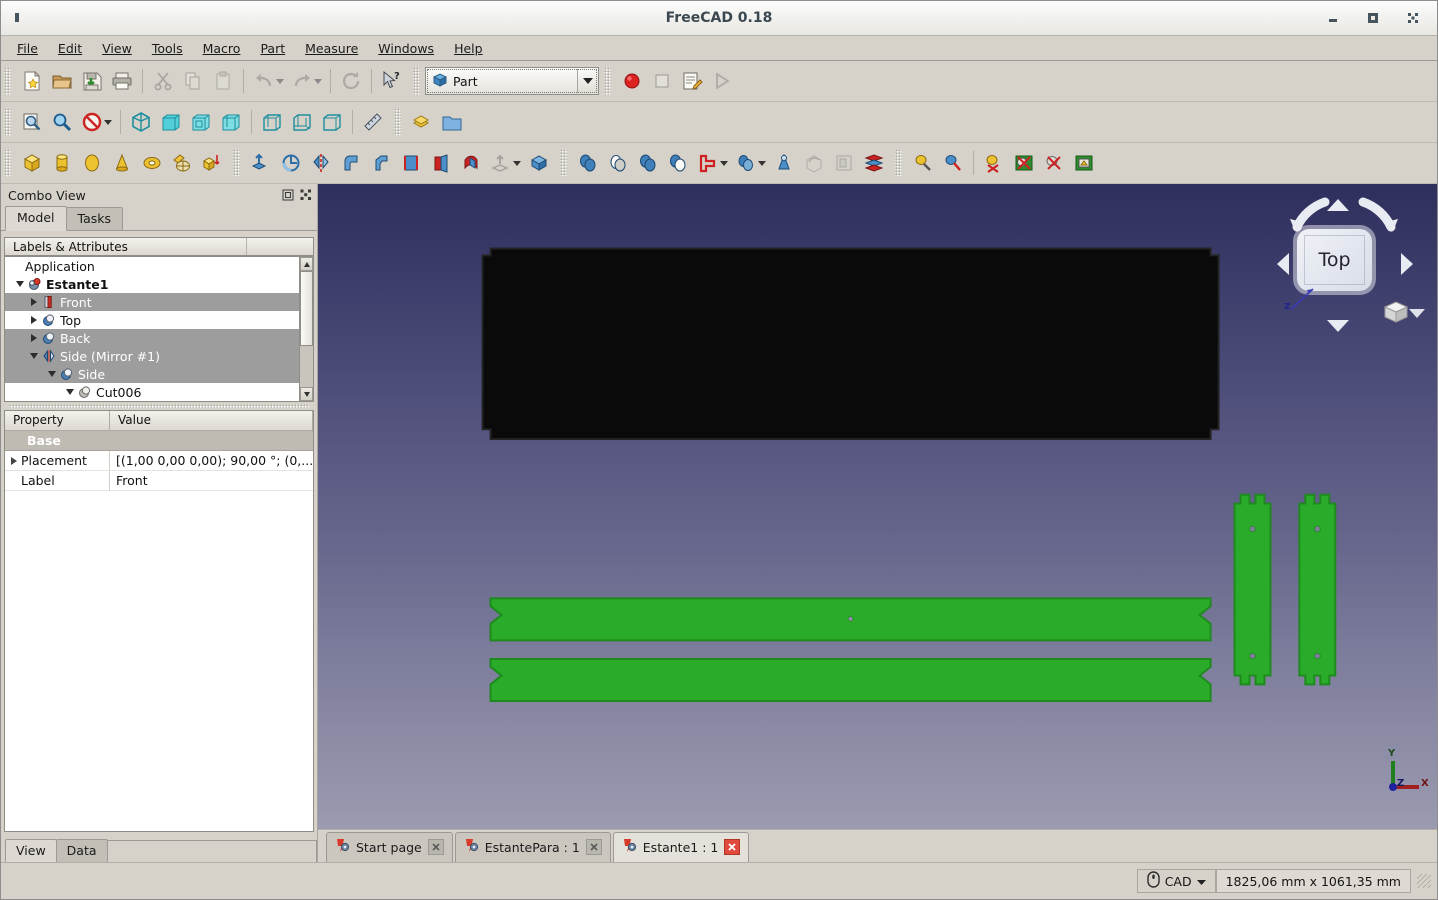  Describe the element at coordinates (152, 374) in the screenshot. I see `tree-item-side: Side` at that location.